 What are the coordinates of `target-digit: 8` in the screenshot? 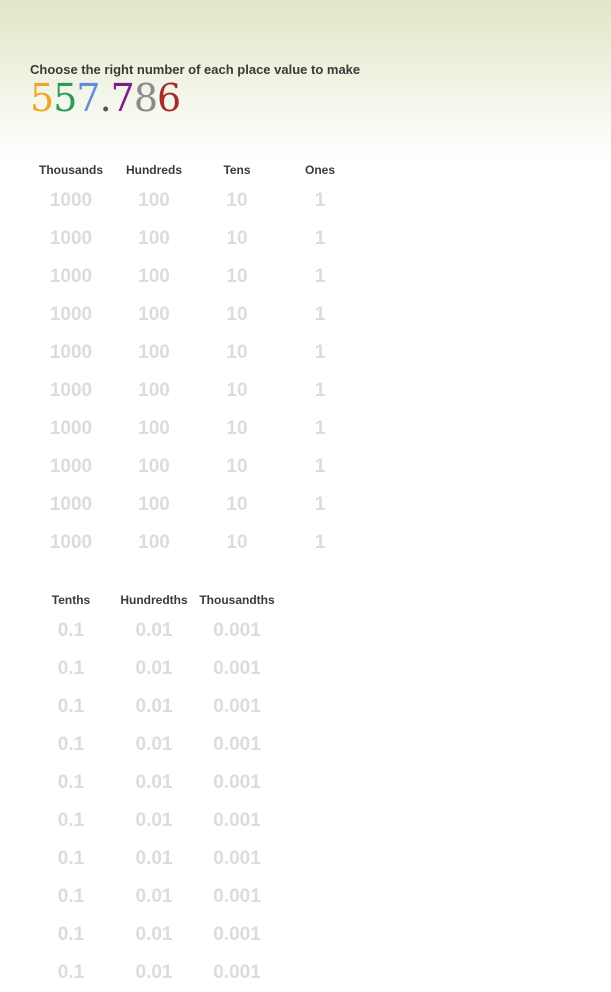 It's located at (145, 98).